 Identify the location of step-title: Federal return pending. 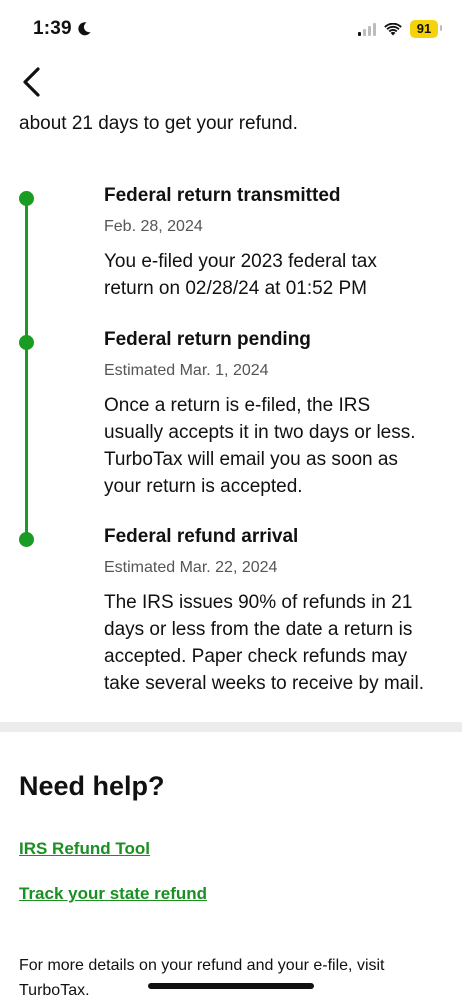
(207, 339).